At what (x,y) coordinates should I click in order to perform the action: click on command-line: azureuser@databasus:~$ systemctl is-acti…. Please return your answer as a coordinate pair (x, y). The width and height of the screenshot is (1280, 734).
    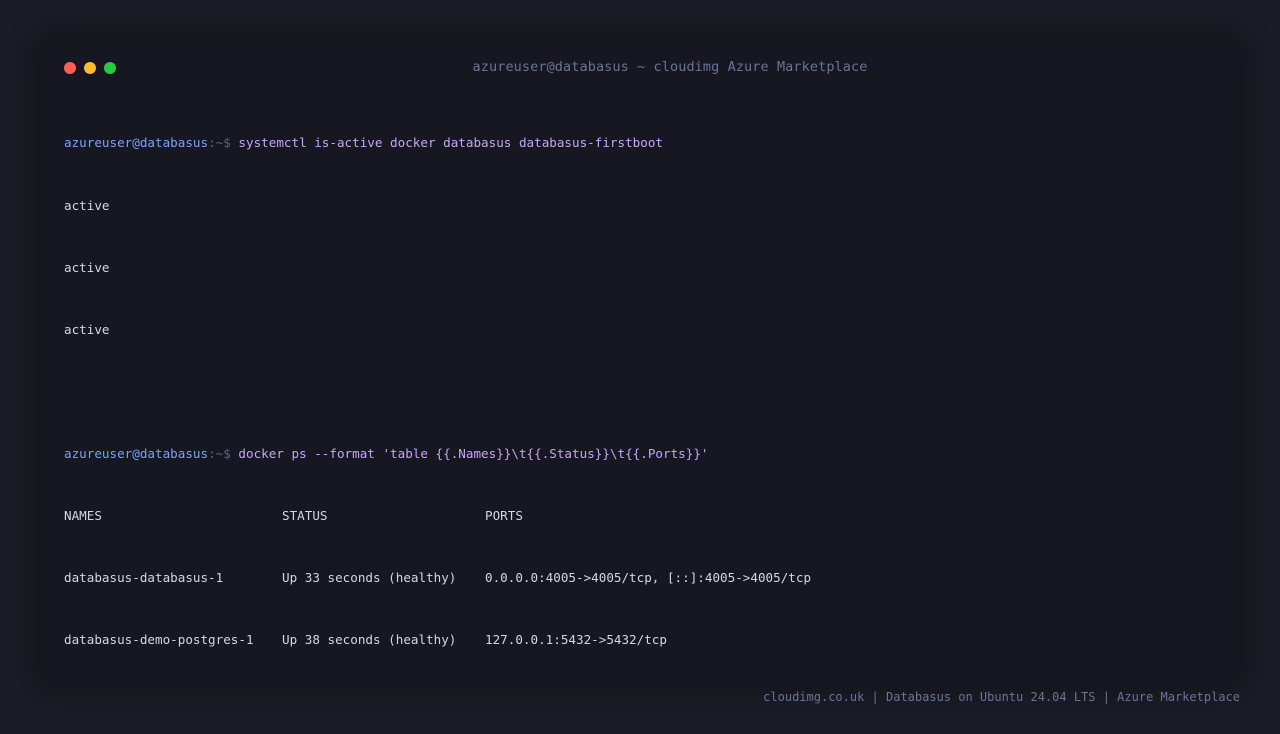
    Looking at the image, I should click on (639, 143).